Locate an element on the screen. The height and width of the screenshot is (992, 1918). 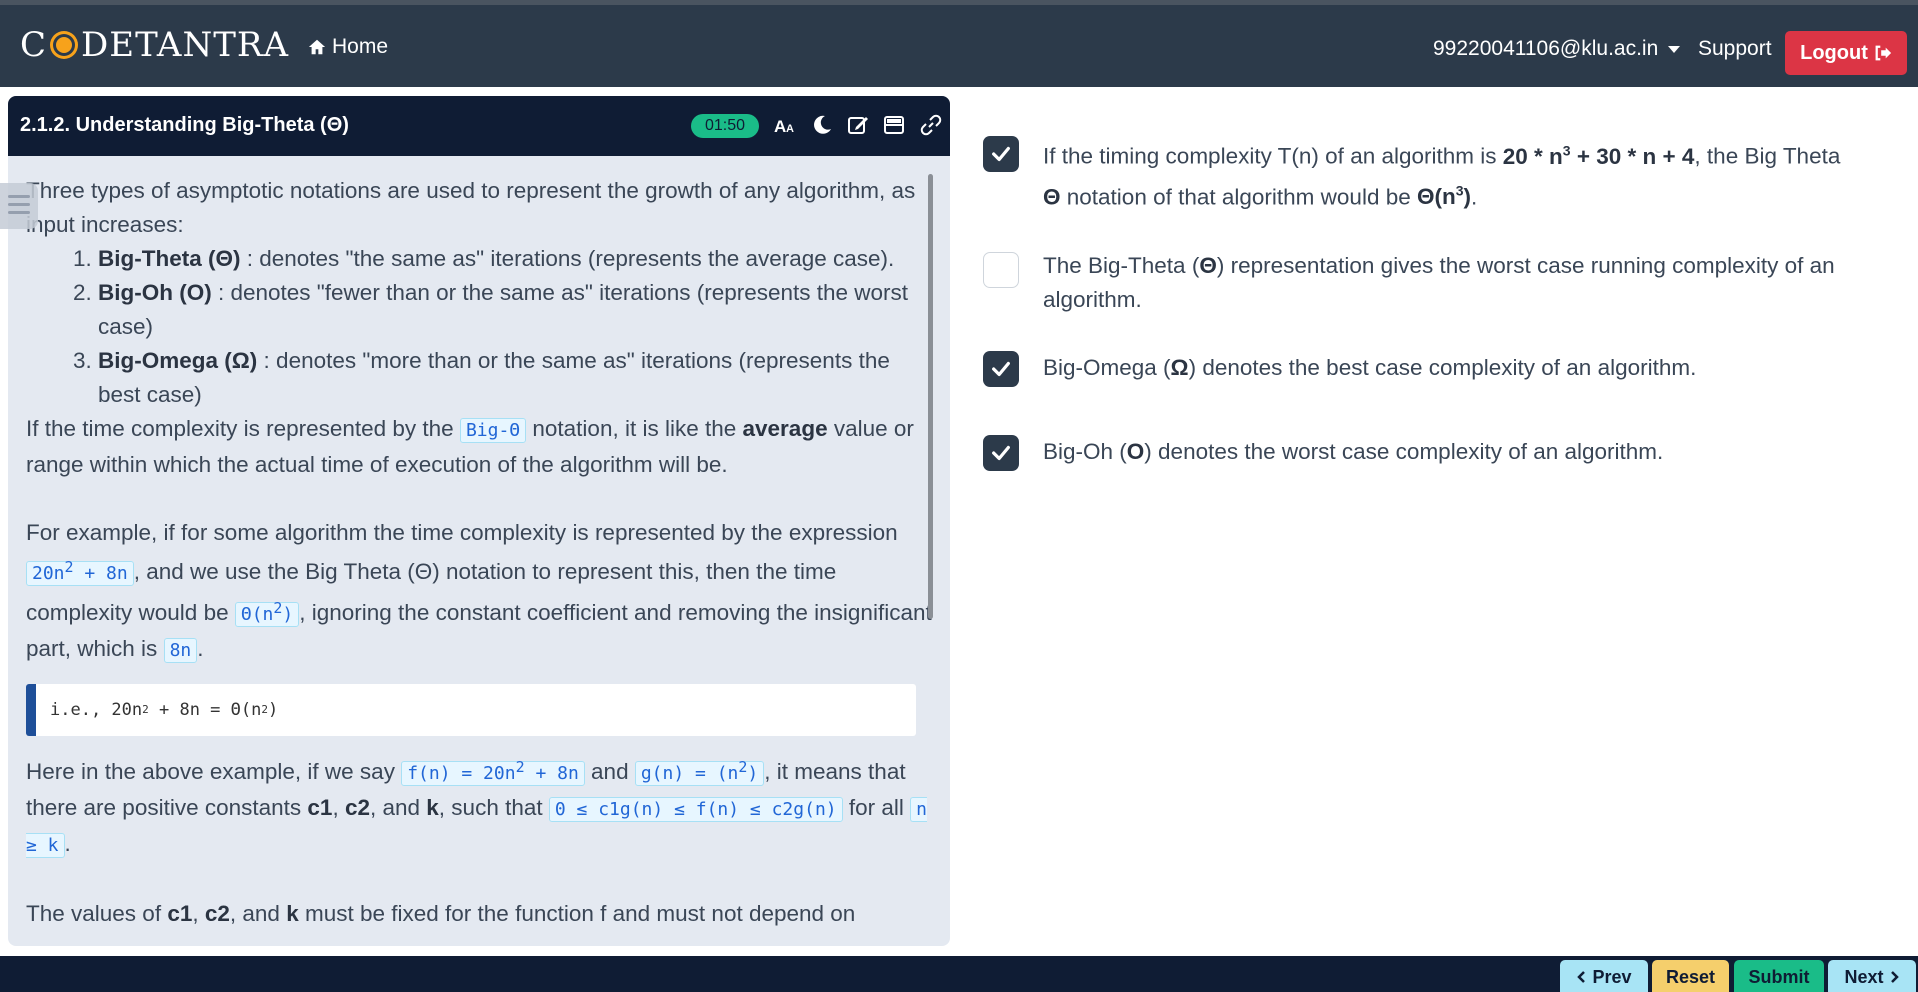
inline-code: f(n) = 20n2 + 8n is located at coordinates (493, 772).